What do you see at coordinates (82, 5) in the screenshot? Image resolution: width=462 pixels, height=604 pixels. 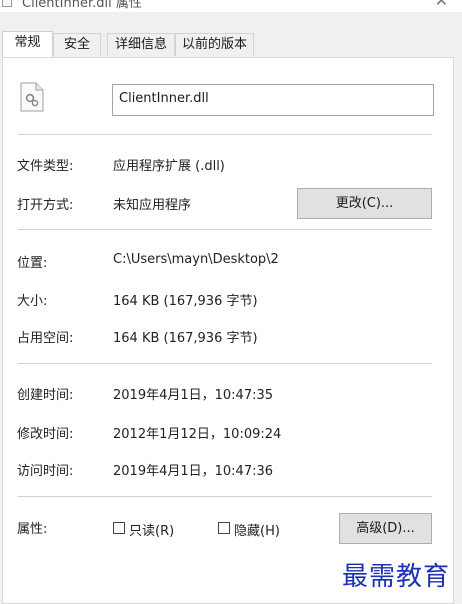 I see `window-title: ClientInner.dll 属性` at bounding box center [82, 5].